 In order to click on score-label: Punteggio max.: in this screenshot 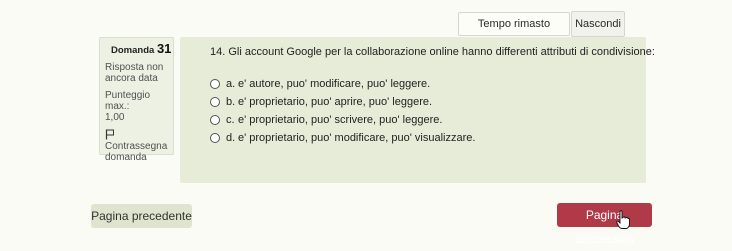, I will do `click(128, 101)`.